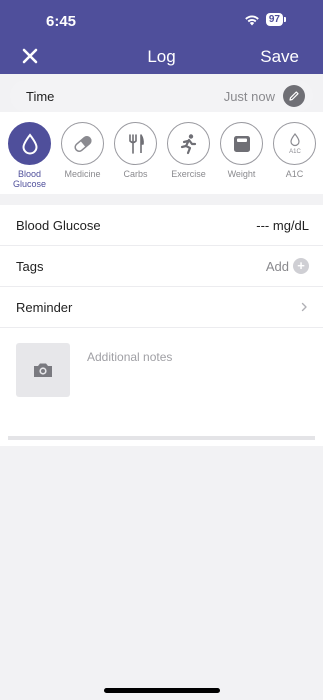 This screenshot has width=323, height=700. I want to click on tags-add-label: Add, so click(277, 266).